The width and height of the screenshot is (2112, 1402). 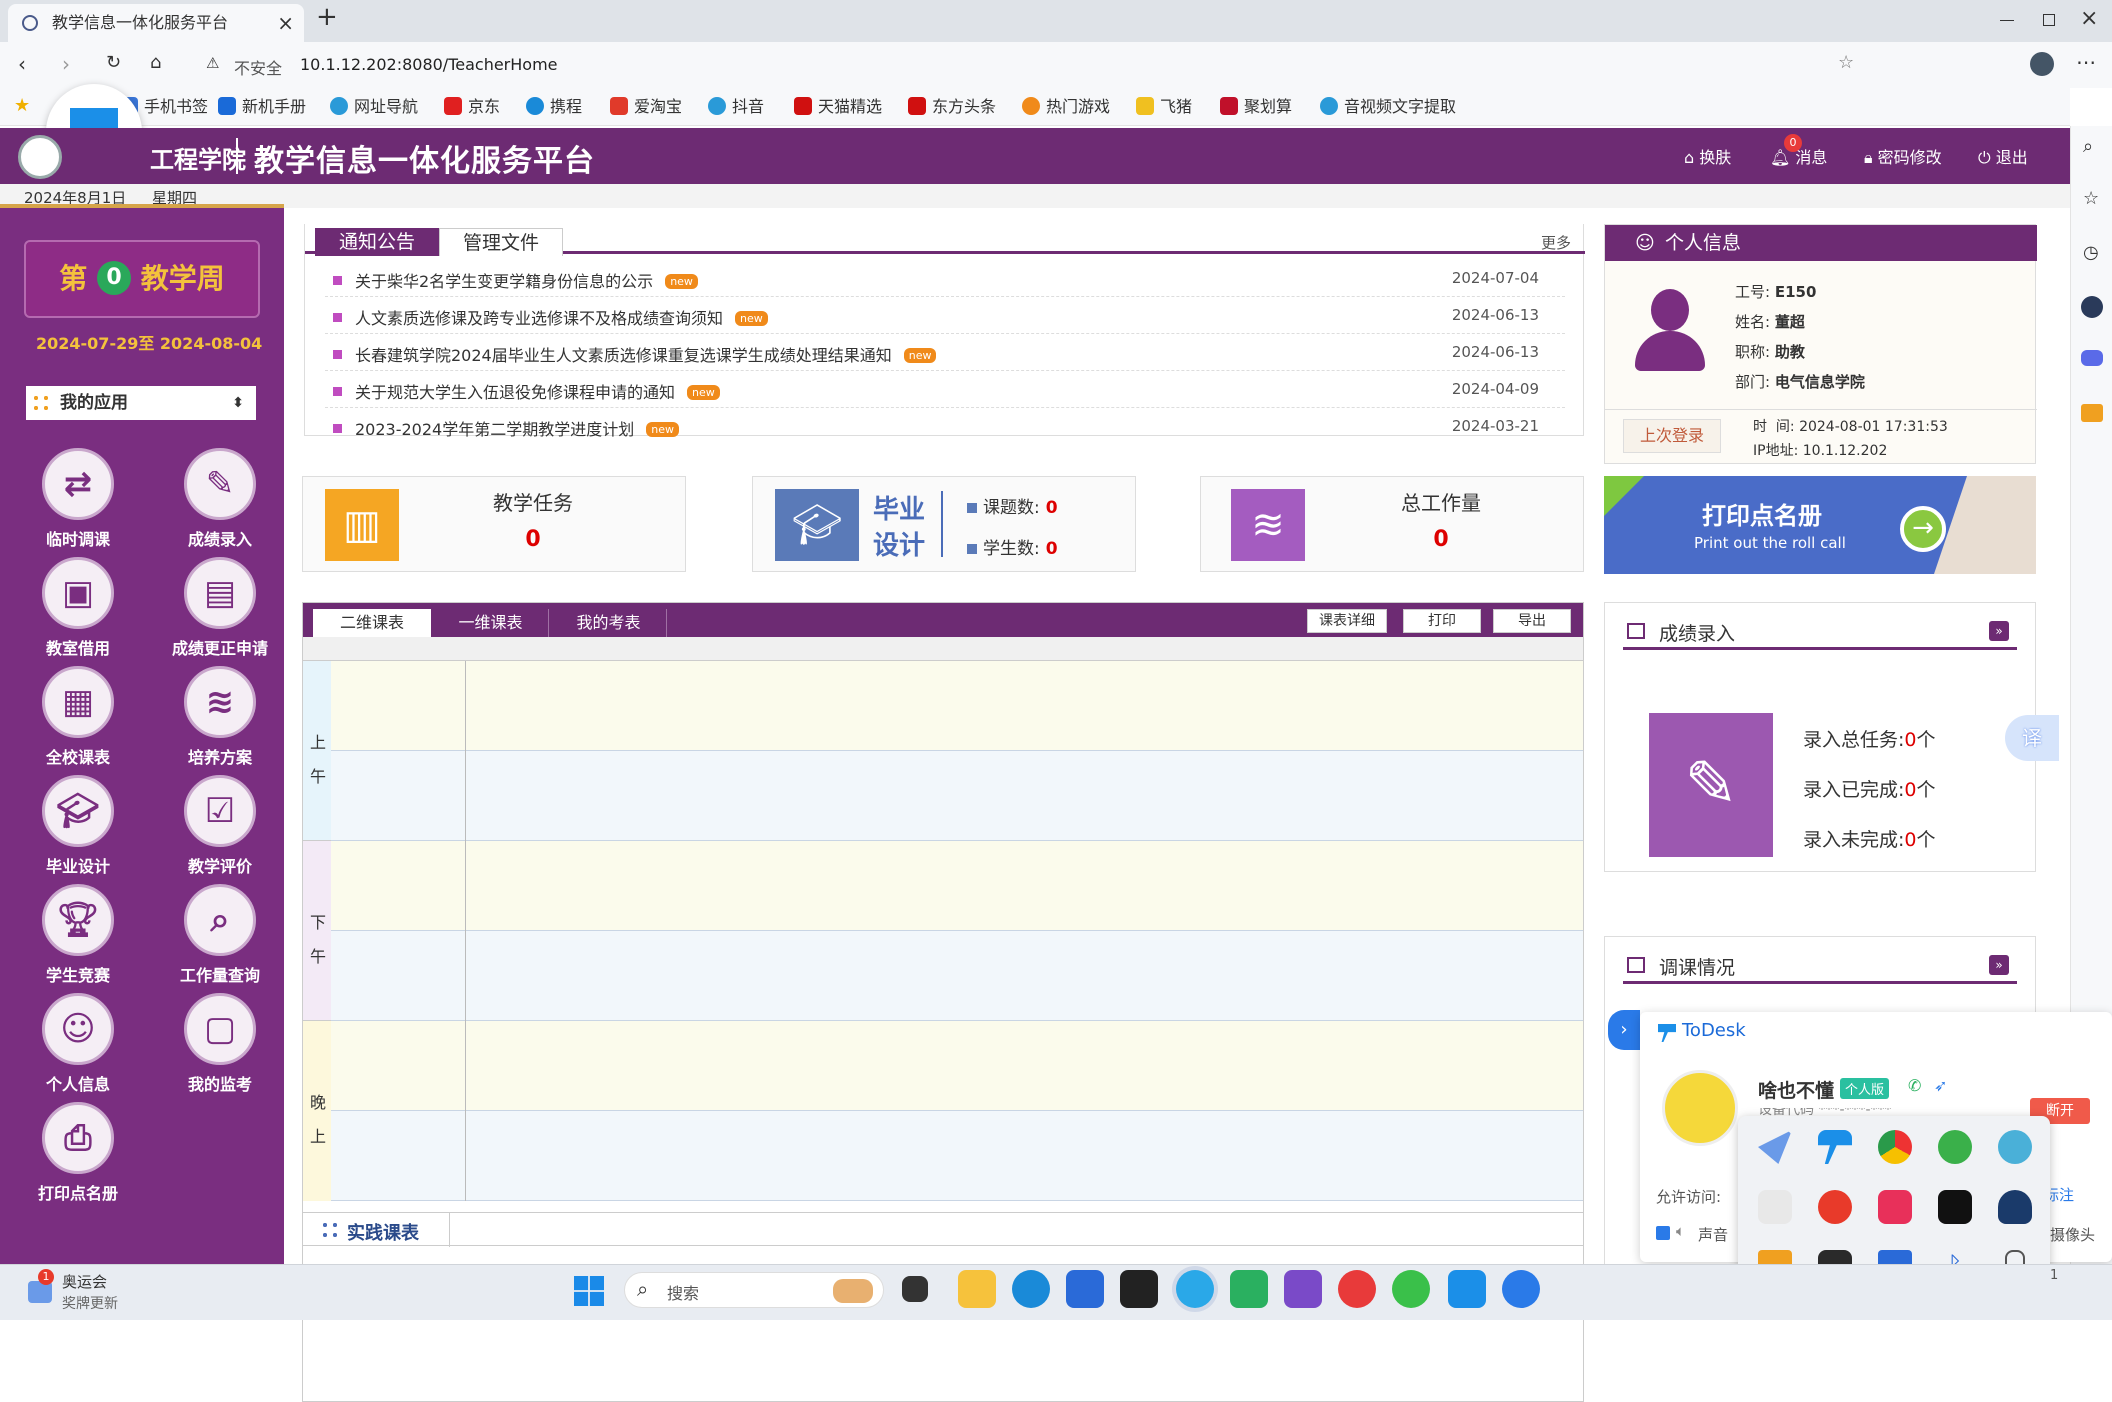 I want to click on search-icon: ⌕, so click(x=2088, y=146).